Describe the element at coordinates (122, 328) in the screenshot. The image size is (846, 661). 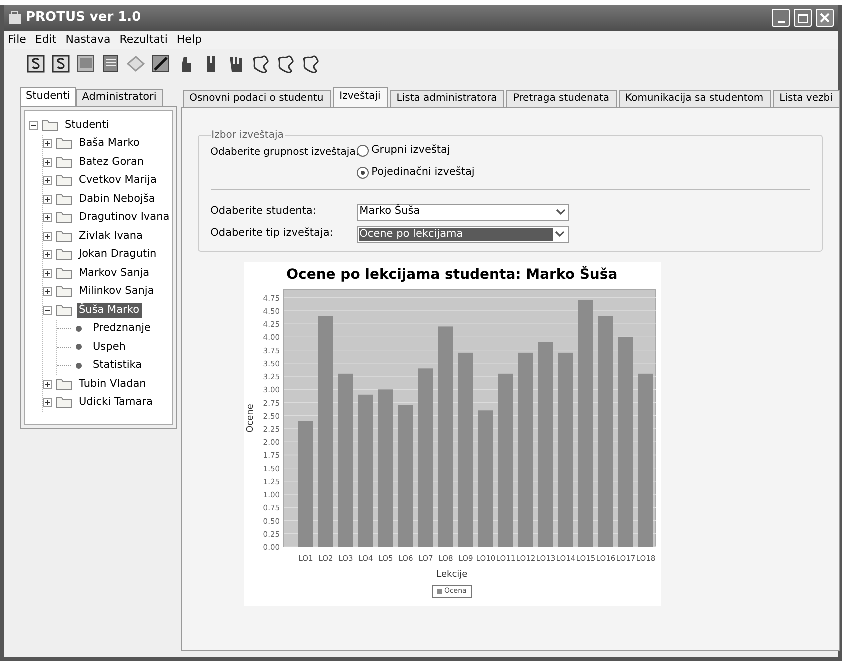
I see `tree-item: Predznanje` at that location.